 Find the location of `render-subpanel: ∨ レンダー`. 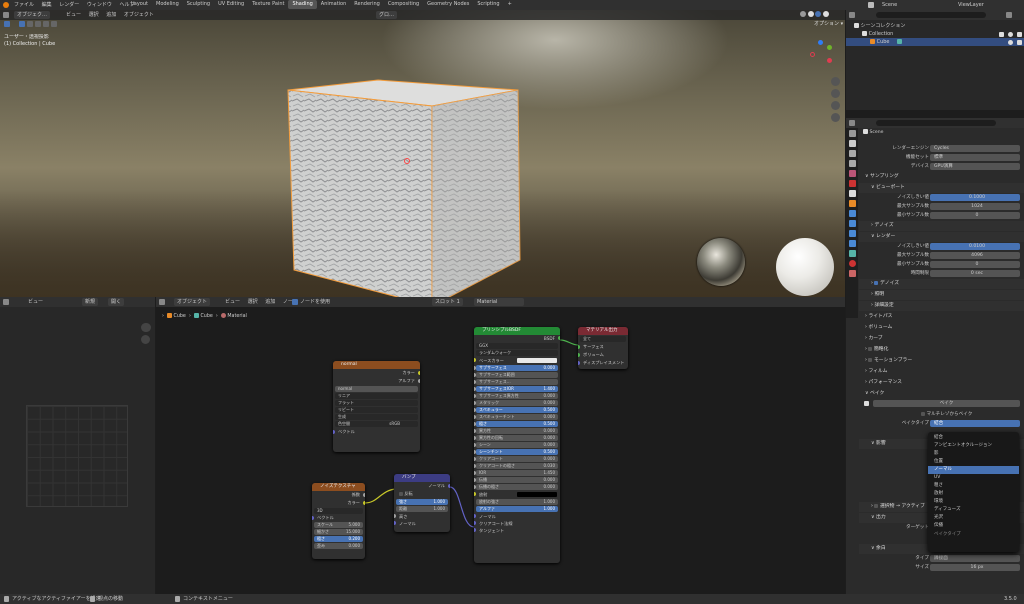

render-subpanel: ∨ レンダー is located at coordinates (941, 237).